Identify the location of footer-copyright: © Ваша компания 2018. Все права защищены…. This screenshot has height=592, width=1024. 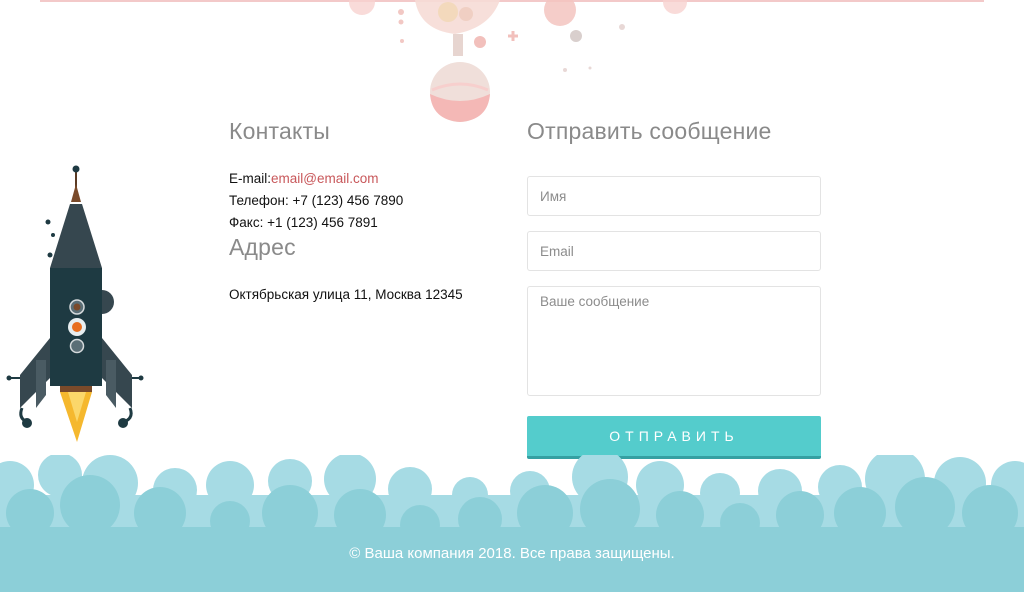
(512, 553).